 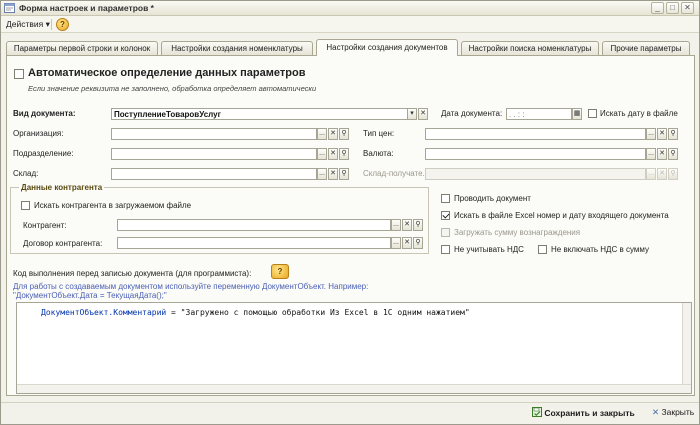 What do you see at coordinates (254, 225) in the screenshot?
I see `counterparty-field` at bounding box center [254, 225].